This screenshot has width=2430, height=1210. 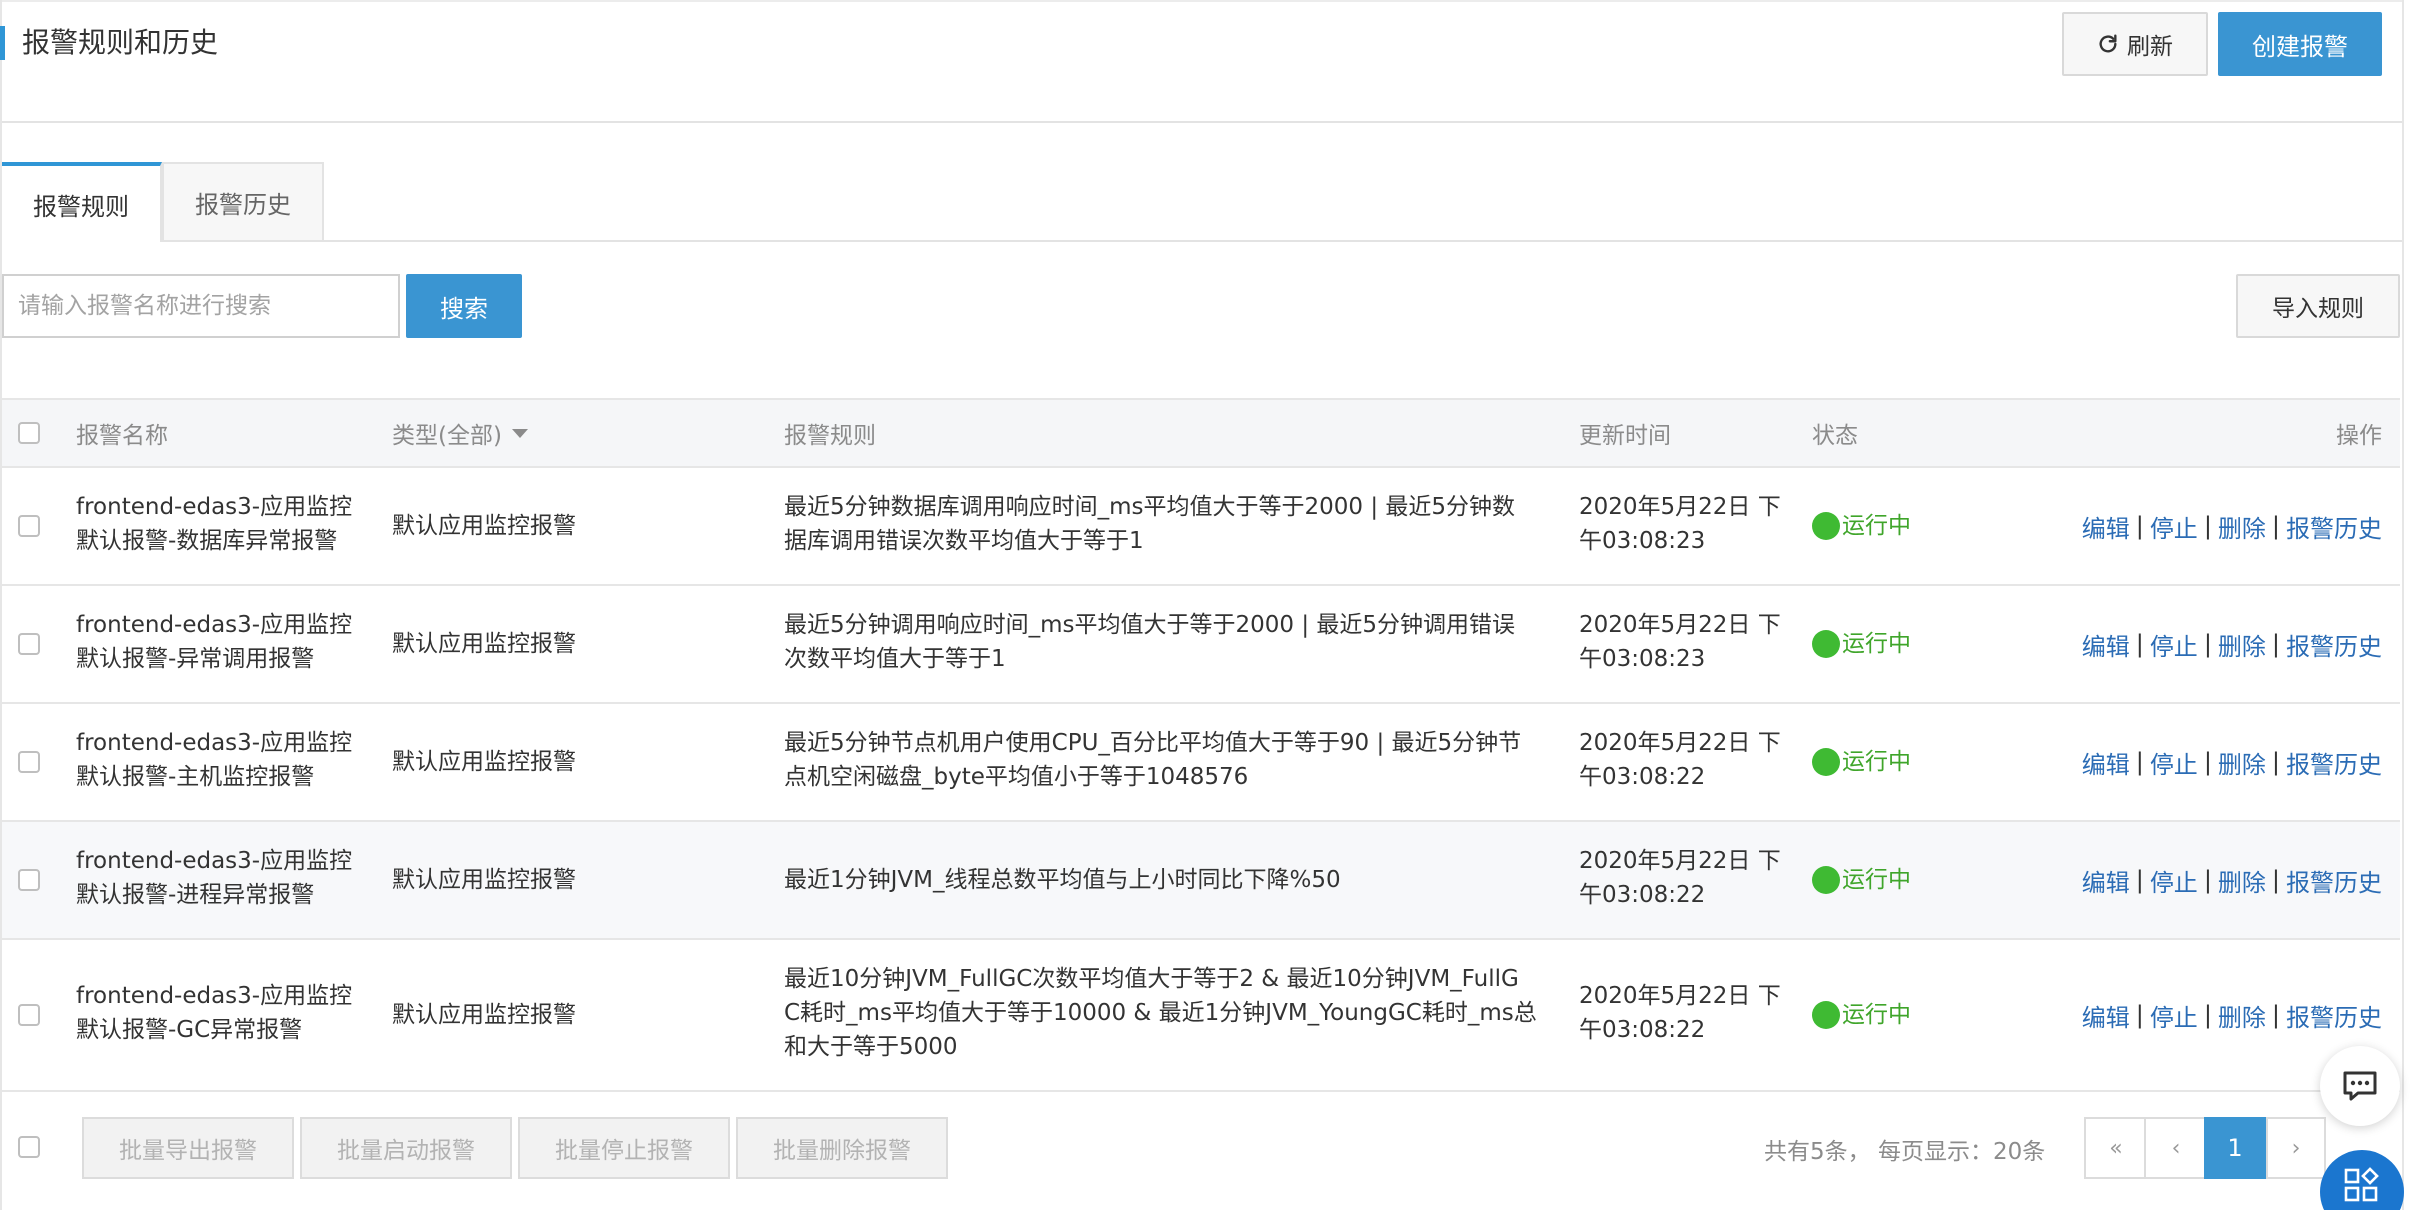 I want to click on rule-name-line: 默认报警-主机监控报警, so click(x=195, y=777).